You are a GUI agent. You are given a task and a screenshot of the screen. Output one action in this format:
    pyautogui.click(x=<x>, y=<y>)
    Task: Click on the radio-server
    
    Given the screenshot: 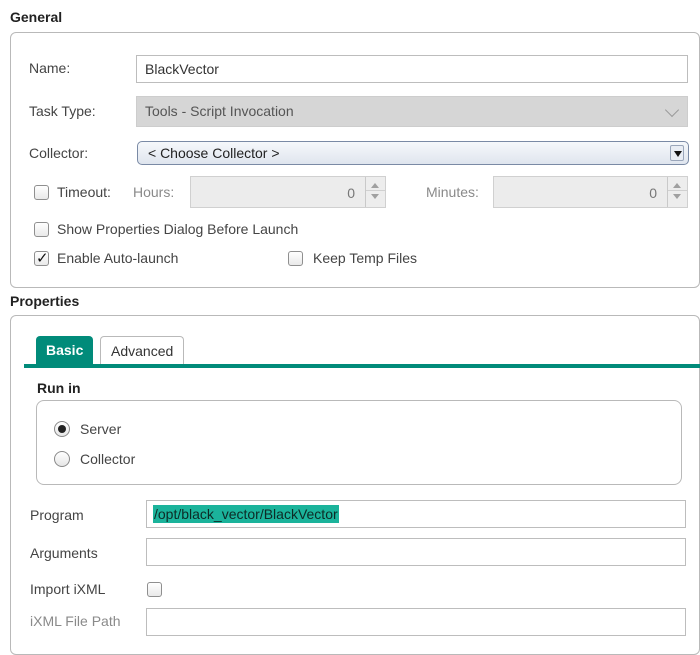 What is the action you would take?
    pyautogui.click(x=62, y=429)
    